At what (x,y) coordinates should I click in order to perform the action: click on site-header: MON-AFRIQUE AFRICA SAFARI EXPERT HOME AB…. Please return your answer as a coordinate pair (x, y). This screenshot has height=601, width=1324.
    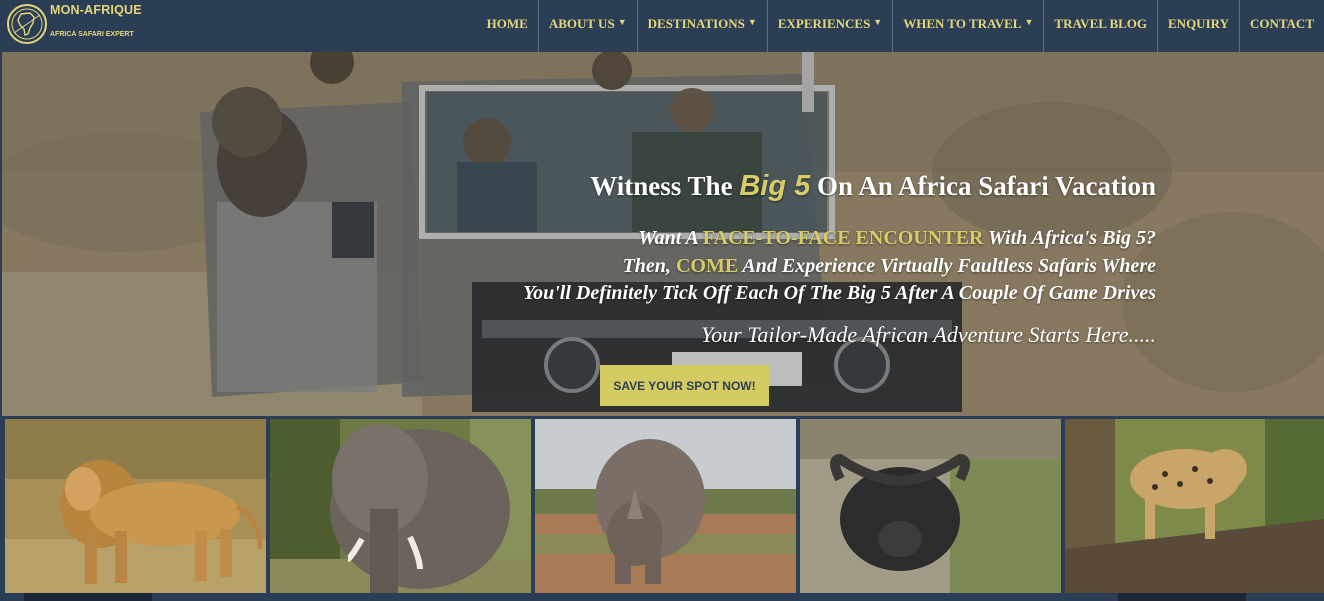
    Looking at the image, I should click on (662, 26).